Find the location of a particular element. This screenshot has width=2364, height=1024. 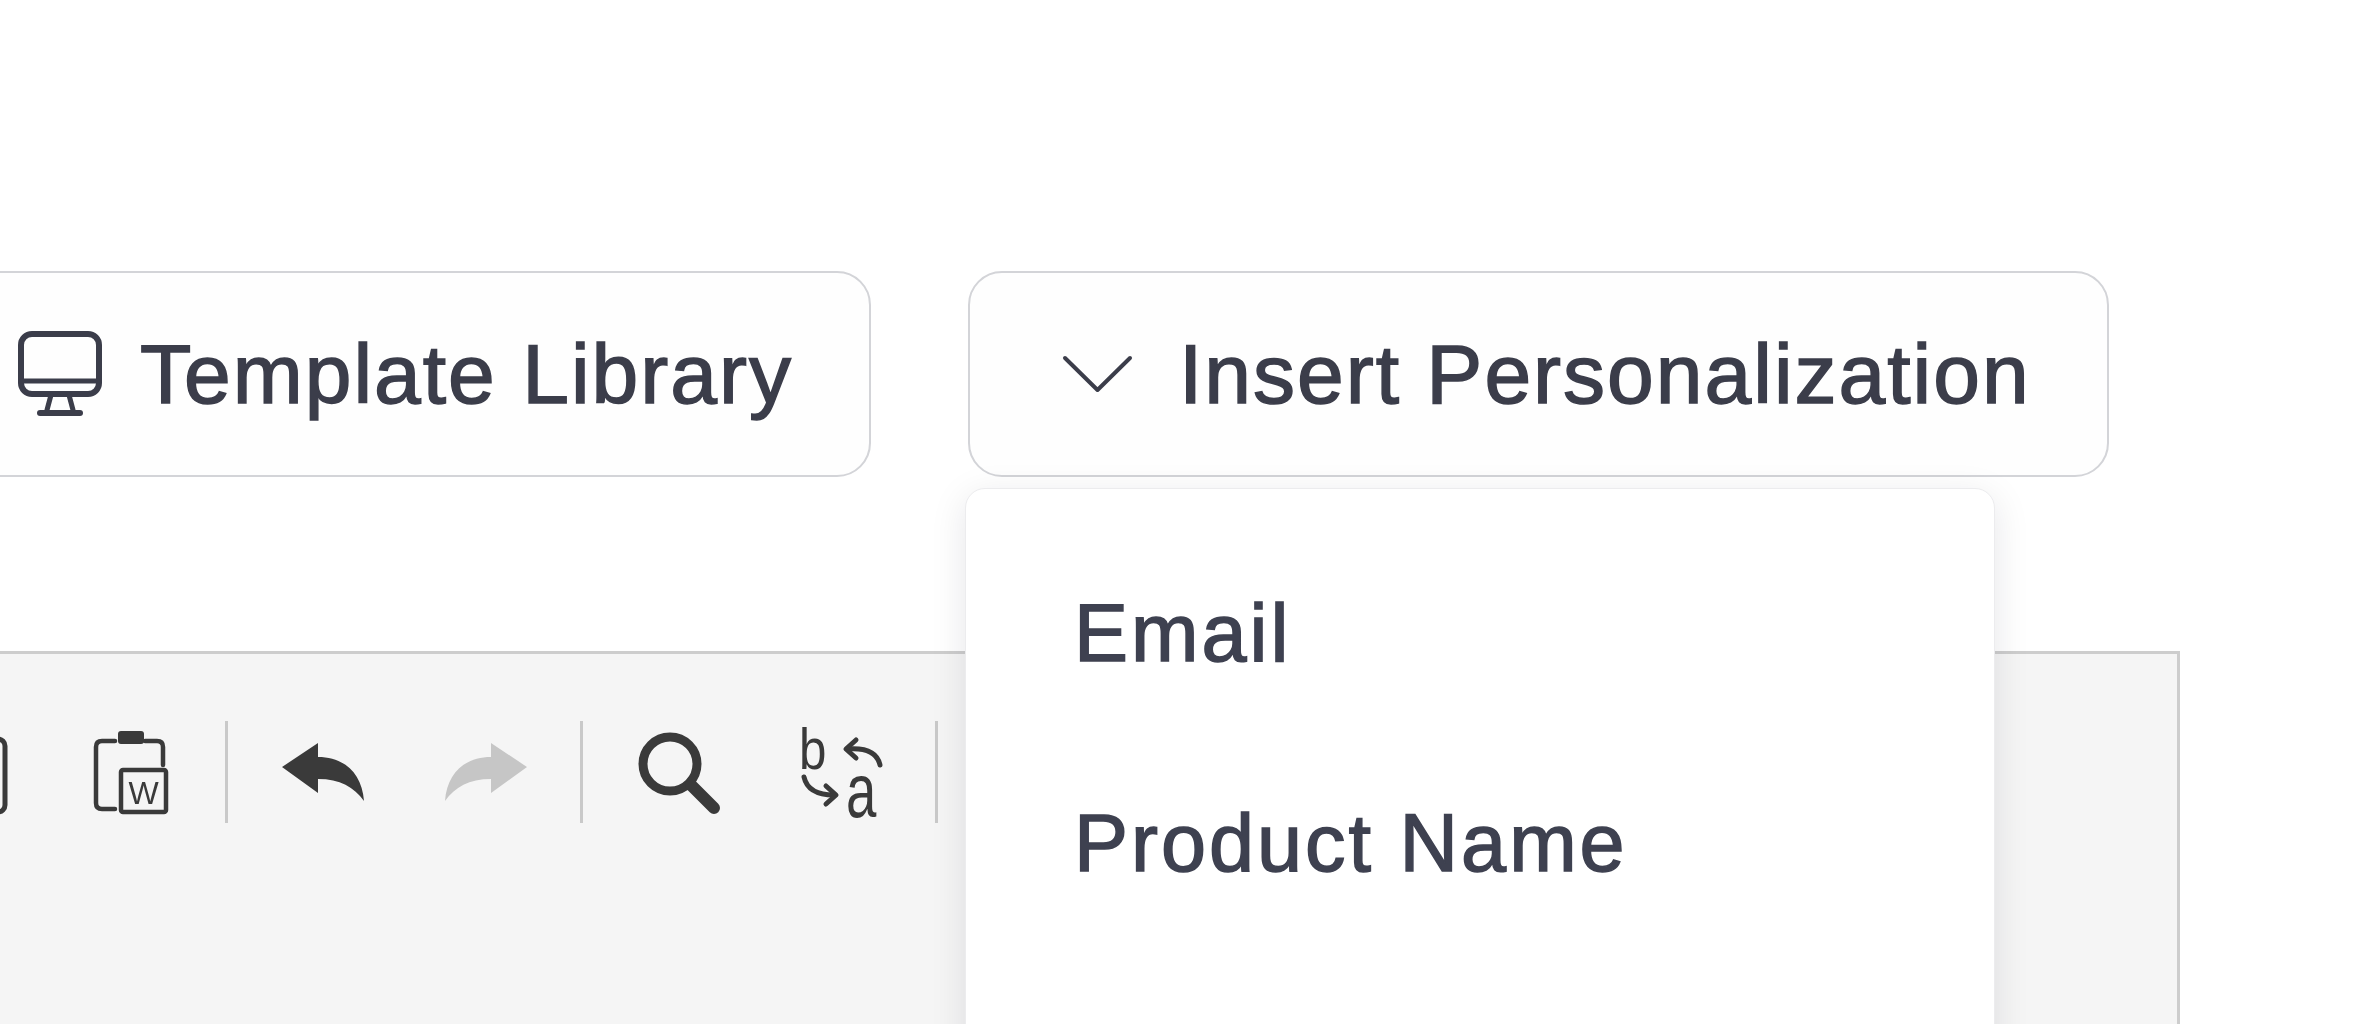

undo-icon is located at coordinates (322, 772).